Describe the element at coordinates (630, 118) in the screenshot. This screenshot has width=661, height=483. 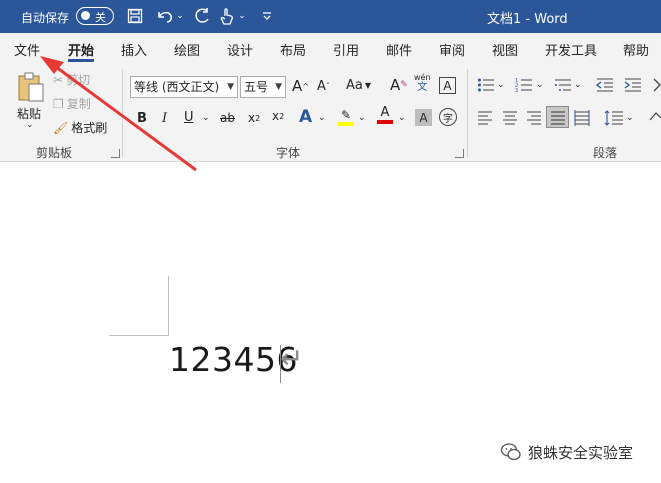
I see `line-spacing-dropdown-icon: ⌄` at that location.